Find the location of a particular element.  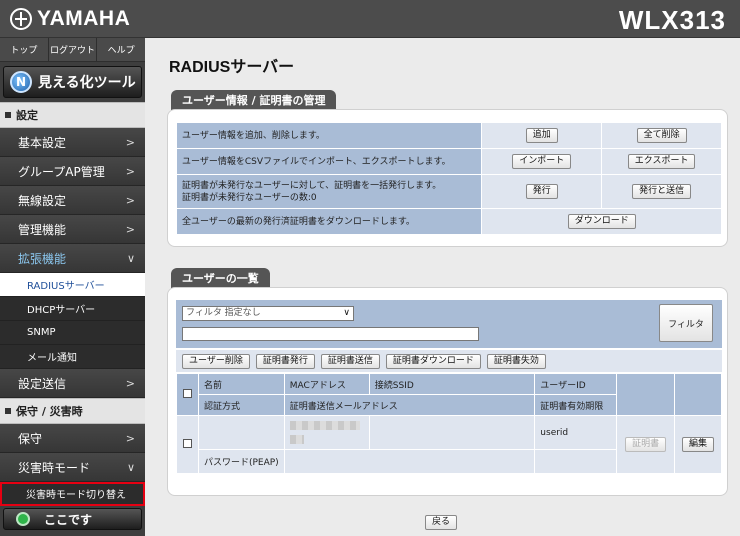

sidebar-item-basic-settings: 基本設定 > is located at coordinates (72, 142).